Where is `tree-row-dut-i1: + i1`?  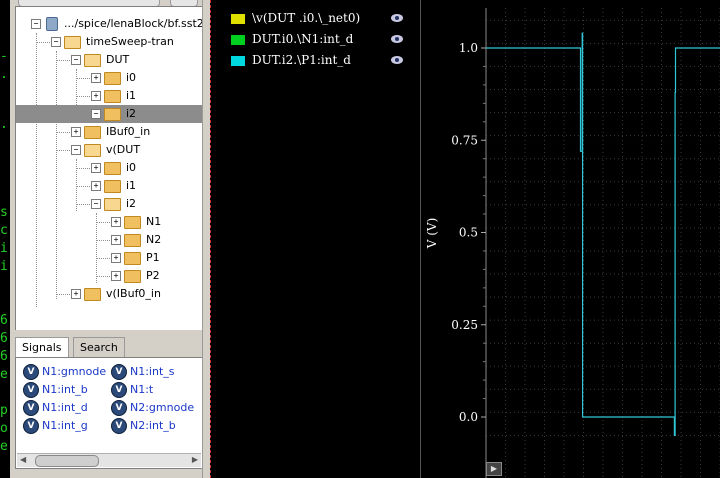 tree-row-dut-i1: + i1 is located at coordinates (109, 96).